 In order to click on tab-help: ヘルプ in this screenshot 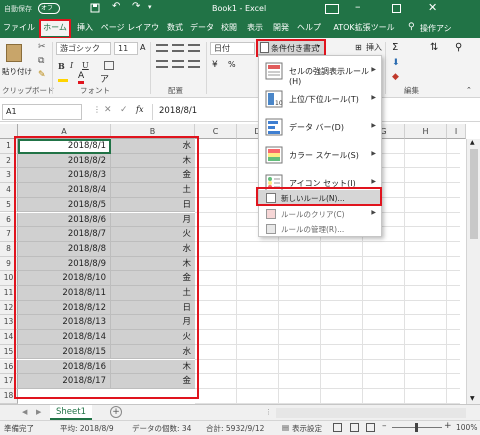, I will do `click(309, 28)`.